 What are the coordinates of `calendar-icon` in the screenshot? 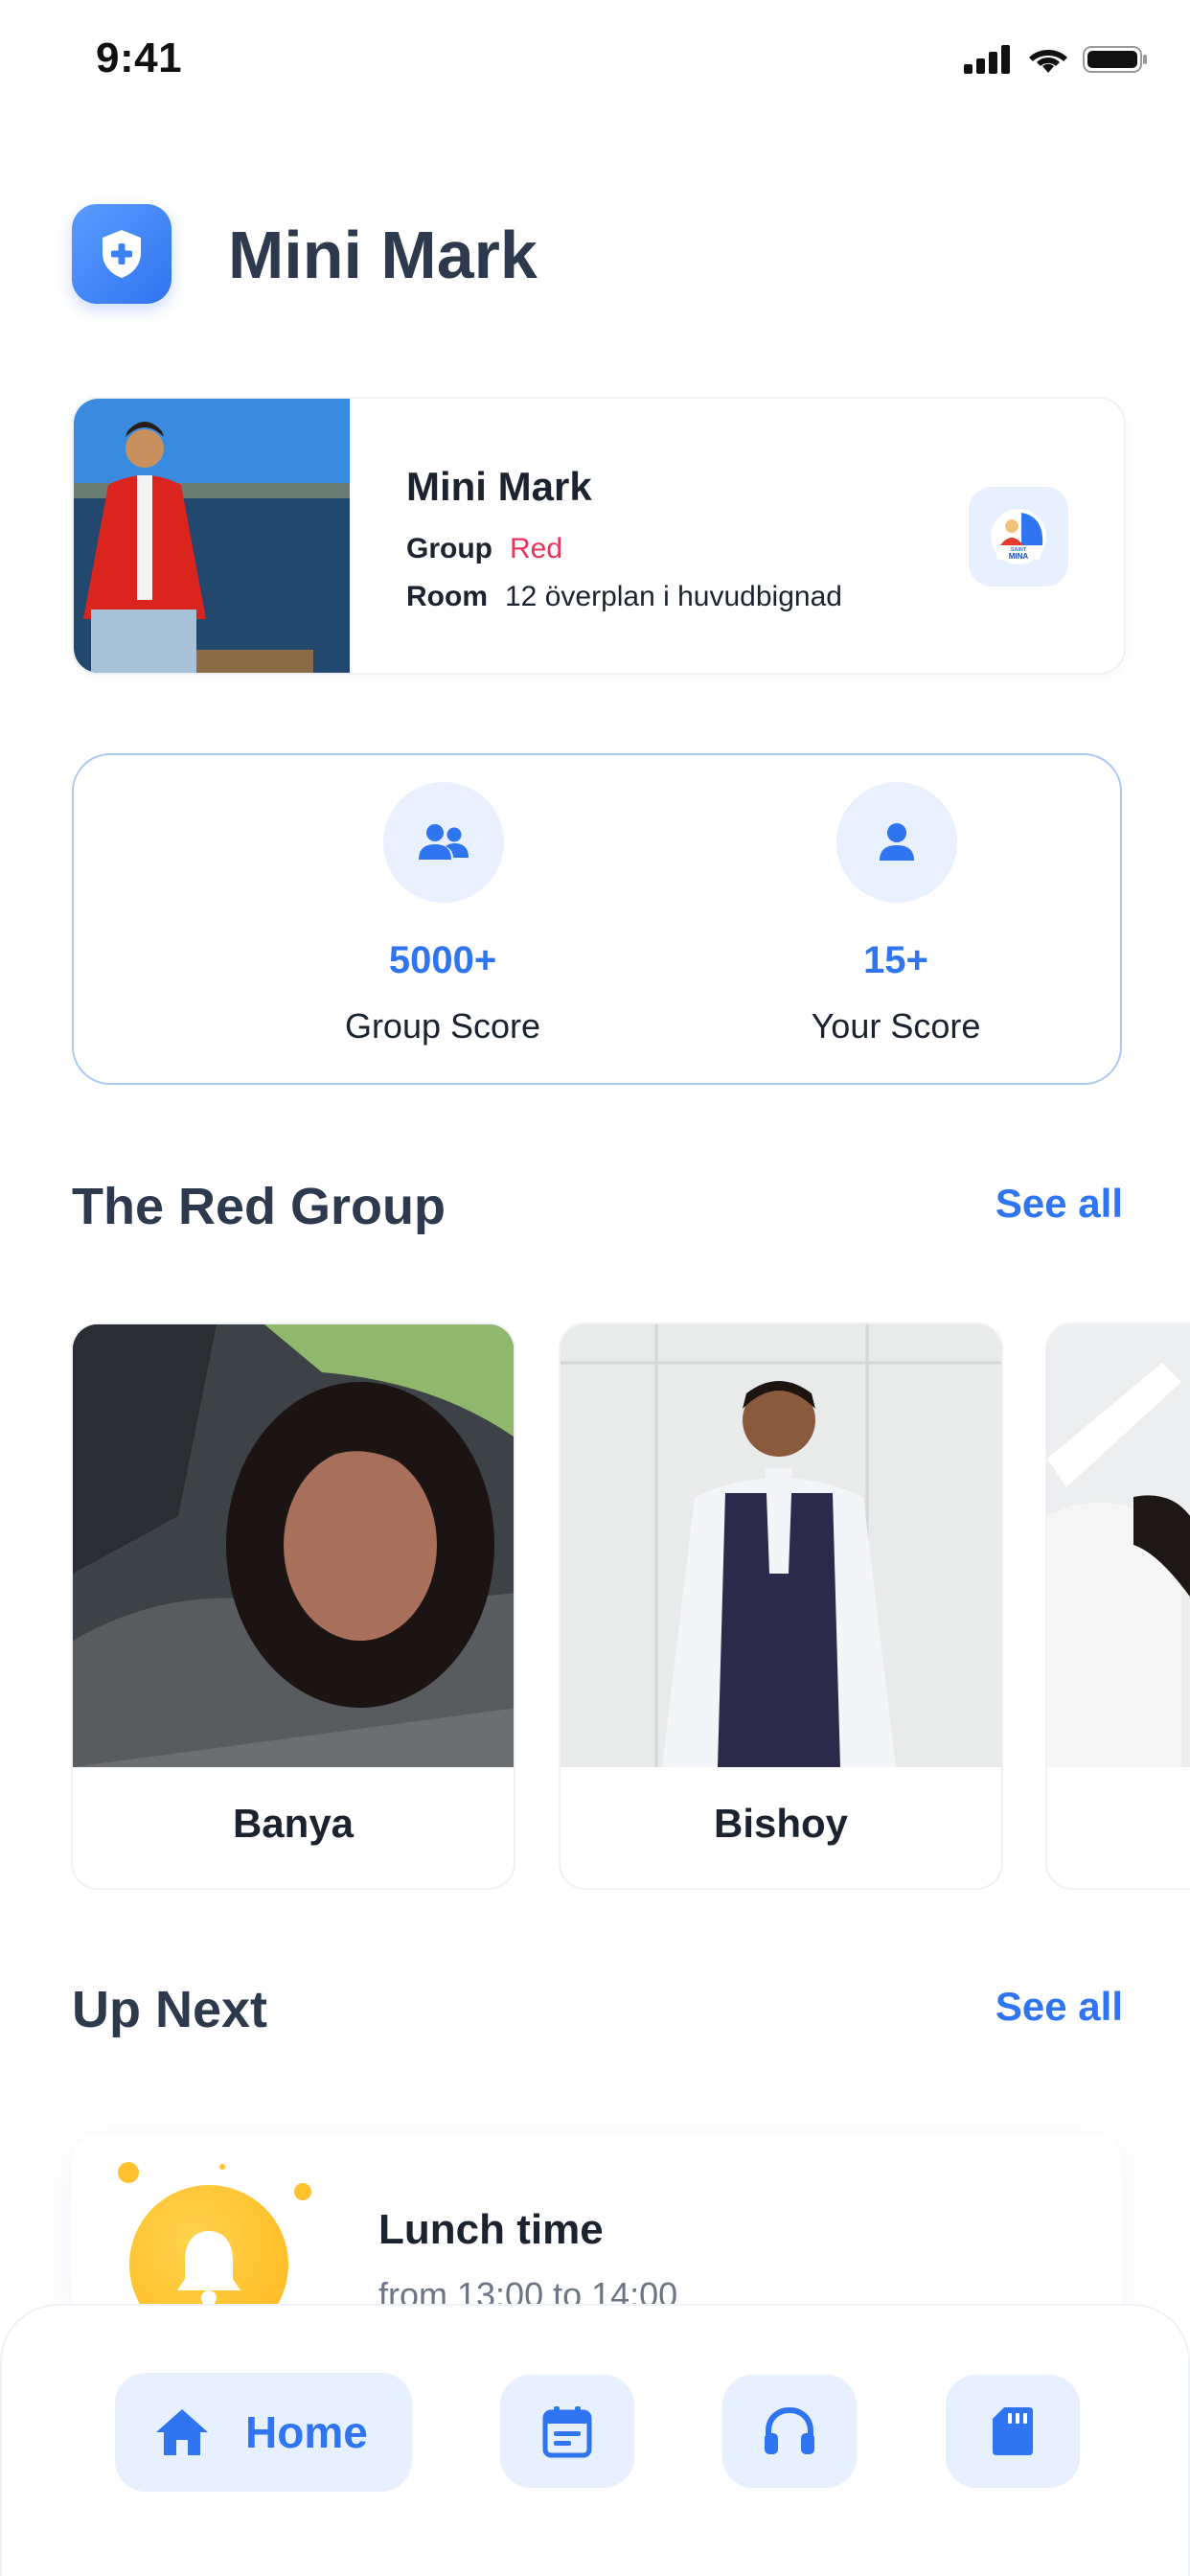 It's located at (567, 2432).